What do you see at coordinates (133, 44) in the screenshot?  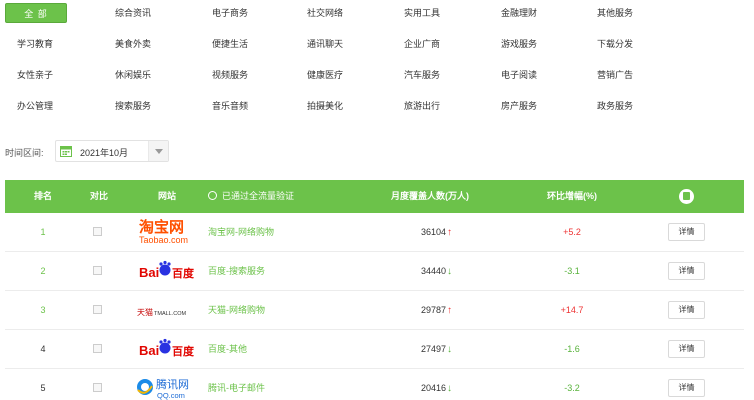 I see `category-item: 美食外卖` at bounding box center [133, 44].